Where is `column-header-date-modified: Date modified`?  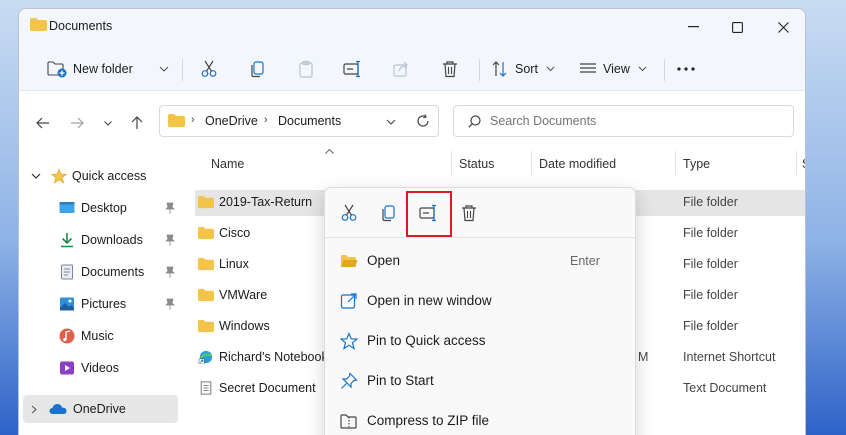 column-header-date-modified: Date modified is located at coordinates (577, 164).